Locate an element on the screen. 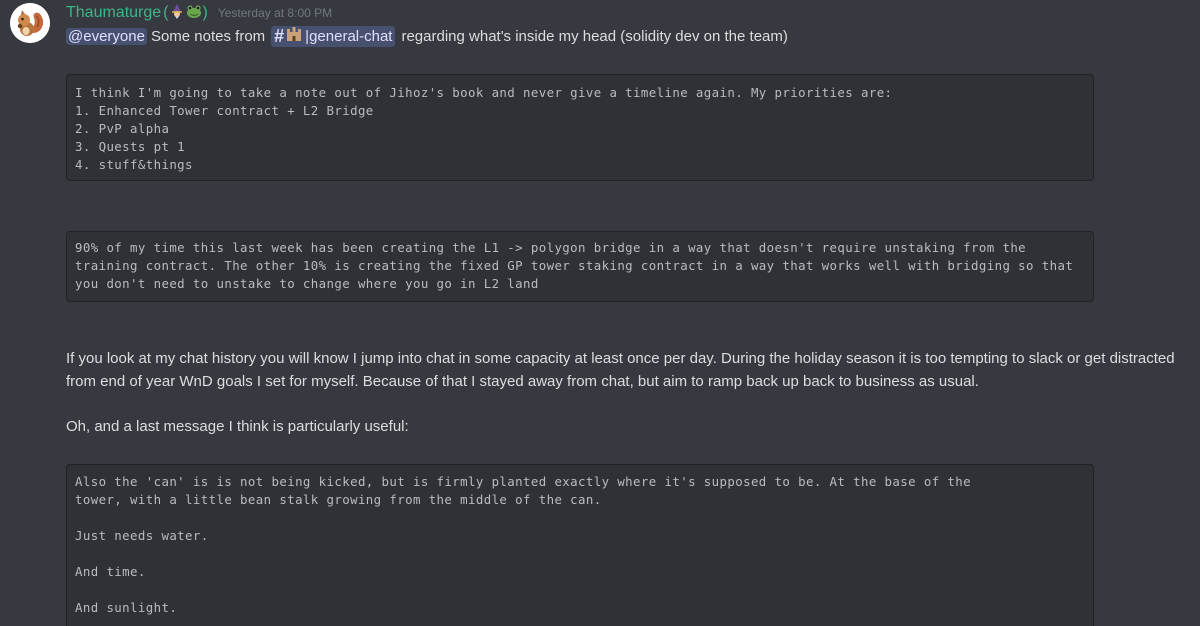  intro-text-before-channel: Some notes from is located at coordinates (208, 36).